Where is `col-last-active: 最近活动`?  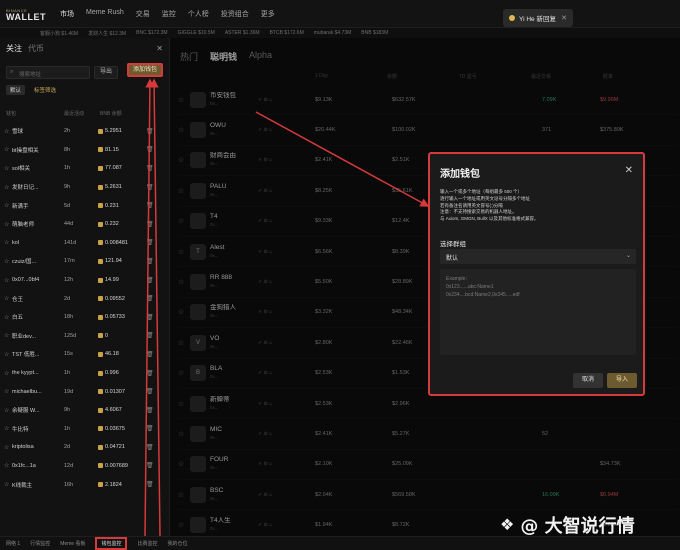
col-last-active: 最近活动 is located at coordinates (82, 113).